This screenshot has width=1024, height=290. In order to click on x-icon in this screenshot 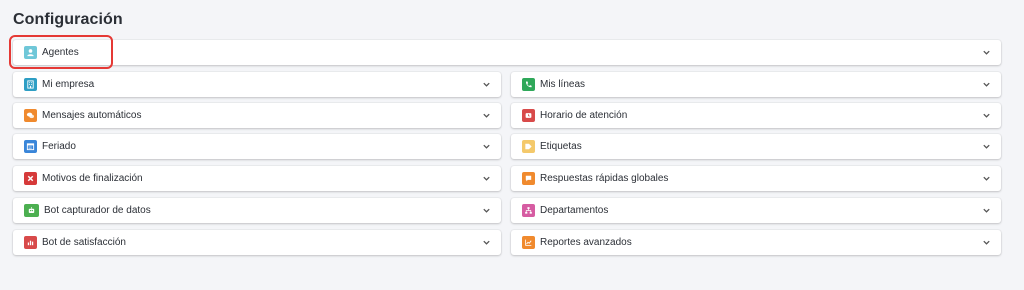, I will do `click(30, 178)`.